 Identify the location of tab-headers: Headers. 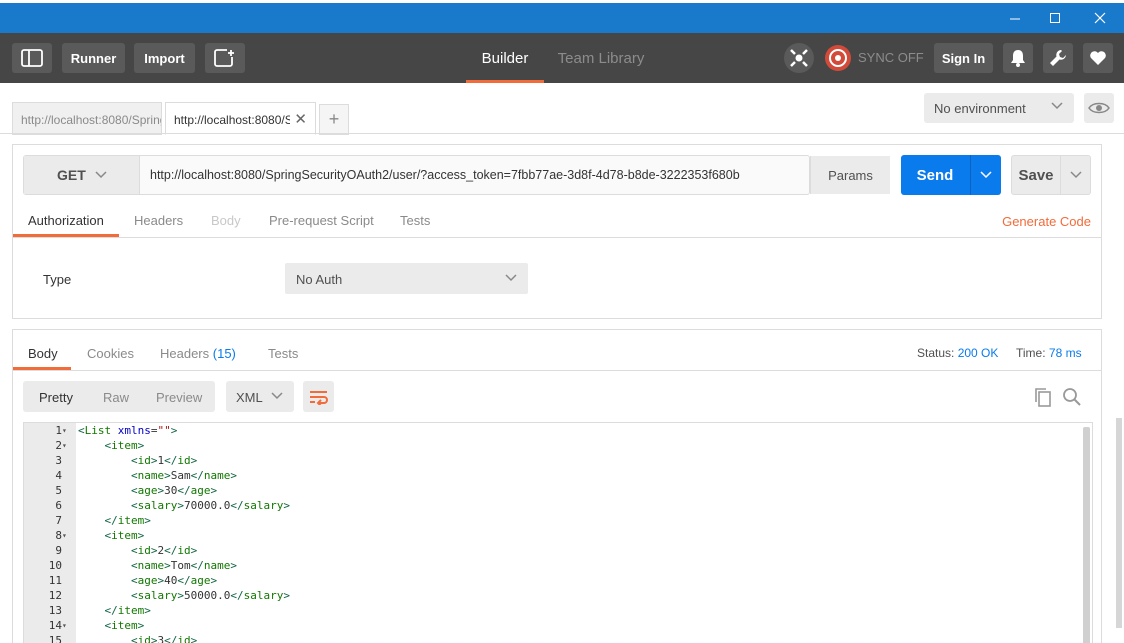
(158, 220).